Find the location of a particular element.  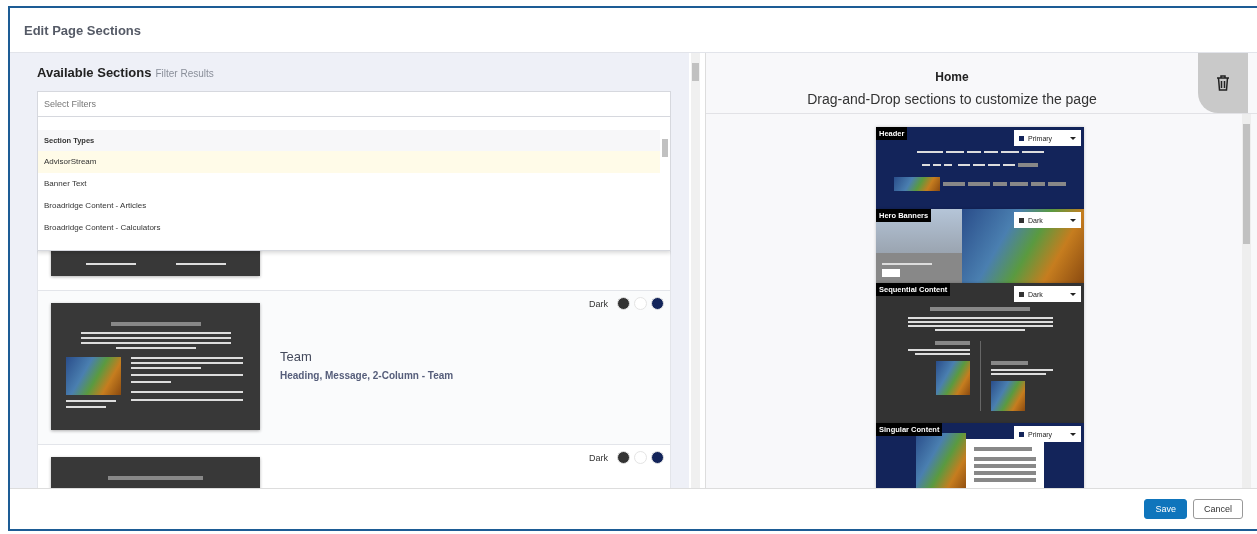

section-title: Team is located at coordinates (296, 356).